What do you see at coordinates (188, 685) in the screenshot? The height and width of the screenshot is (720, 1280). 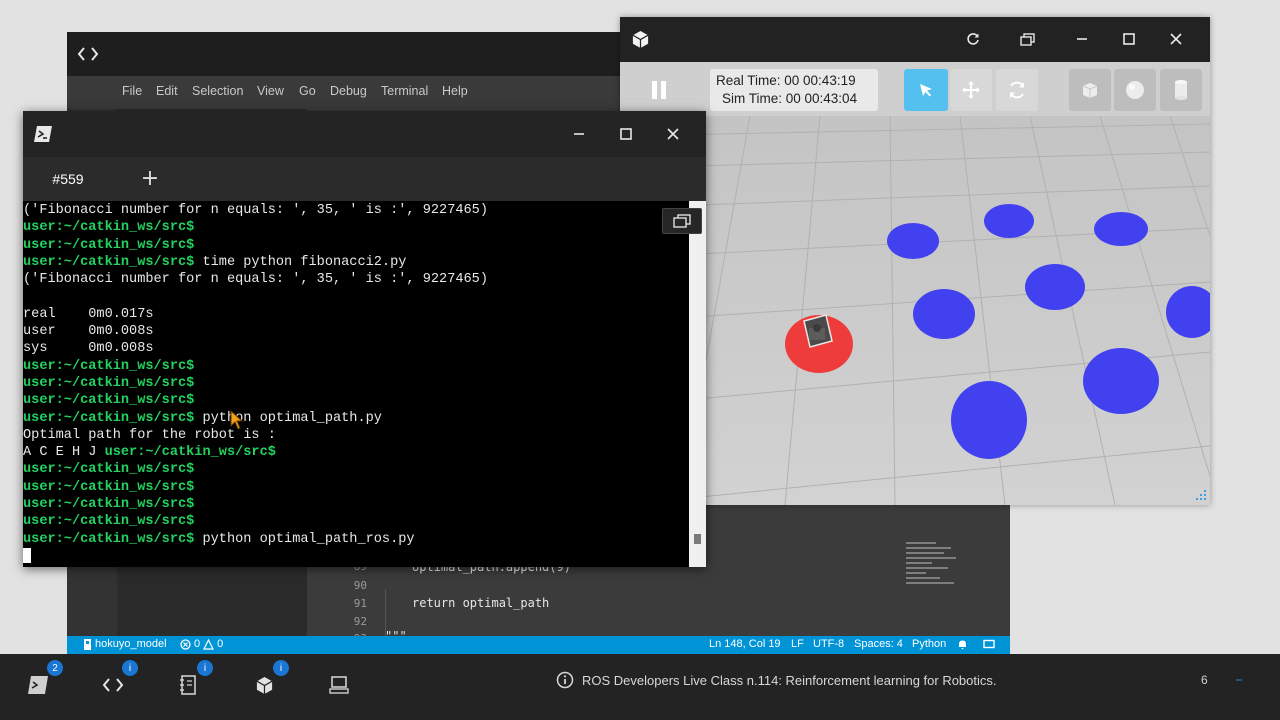 I see `notebook-icon` at bounding box center [188, 685].